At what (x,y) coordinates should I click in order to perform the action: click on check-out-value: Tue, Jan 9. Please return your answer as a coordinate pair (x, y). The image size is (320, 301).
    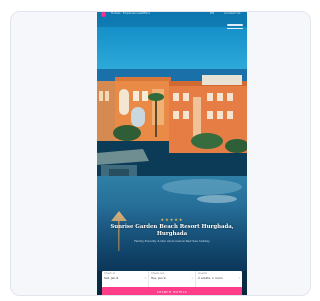
    Looking at the image, I should click on (158, 278).